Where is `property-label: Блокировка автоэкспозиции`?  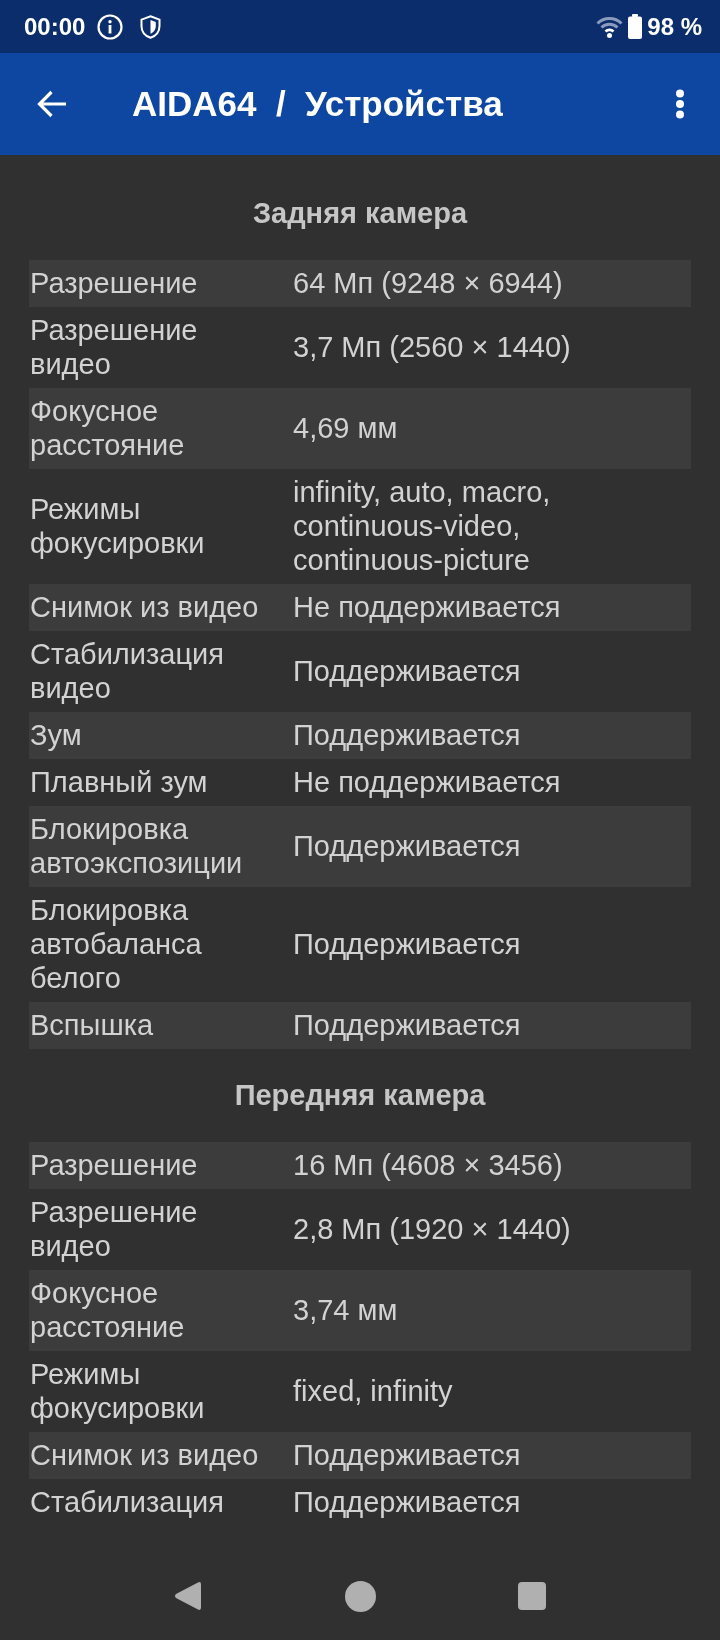
property-label: Блокировка автоэкспозиции is located at coordinates (137, 846).